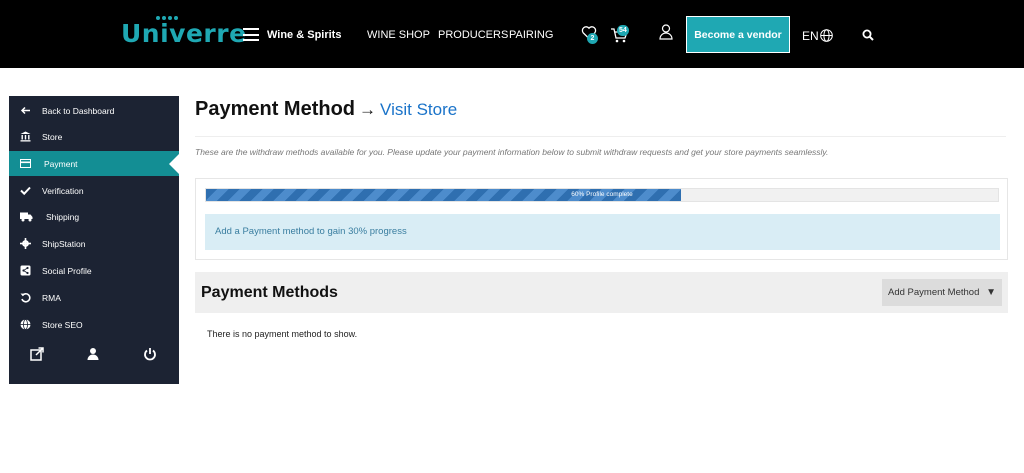  I want to click on sidebar-item-label: Shipping, so click(63, 217).